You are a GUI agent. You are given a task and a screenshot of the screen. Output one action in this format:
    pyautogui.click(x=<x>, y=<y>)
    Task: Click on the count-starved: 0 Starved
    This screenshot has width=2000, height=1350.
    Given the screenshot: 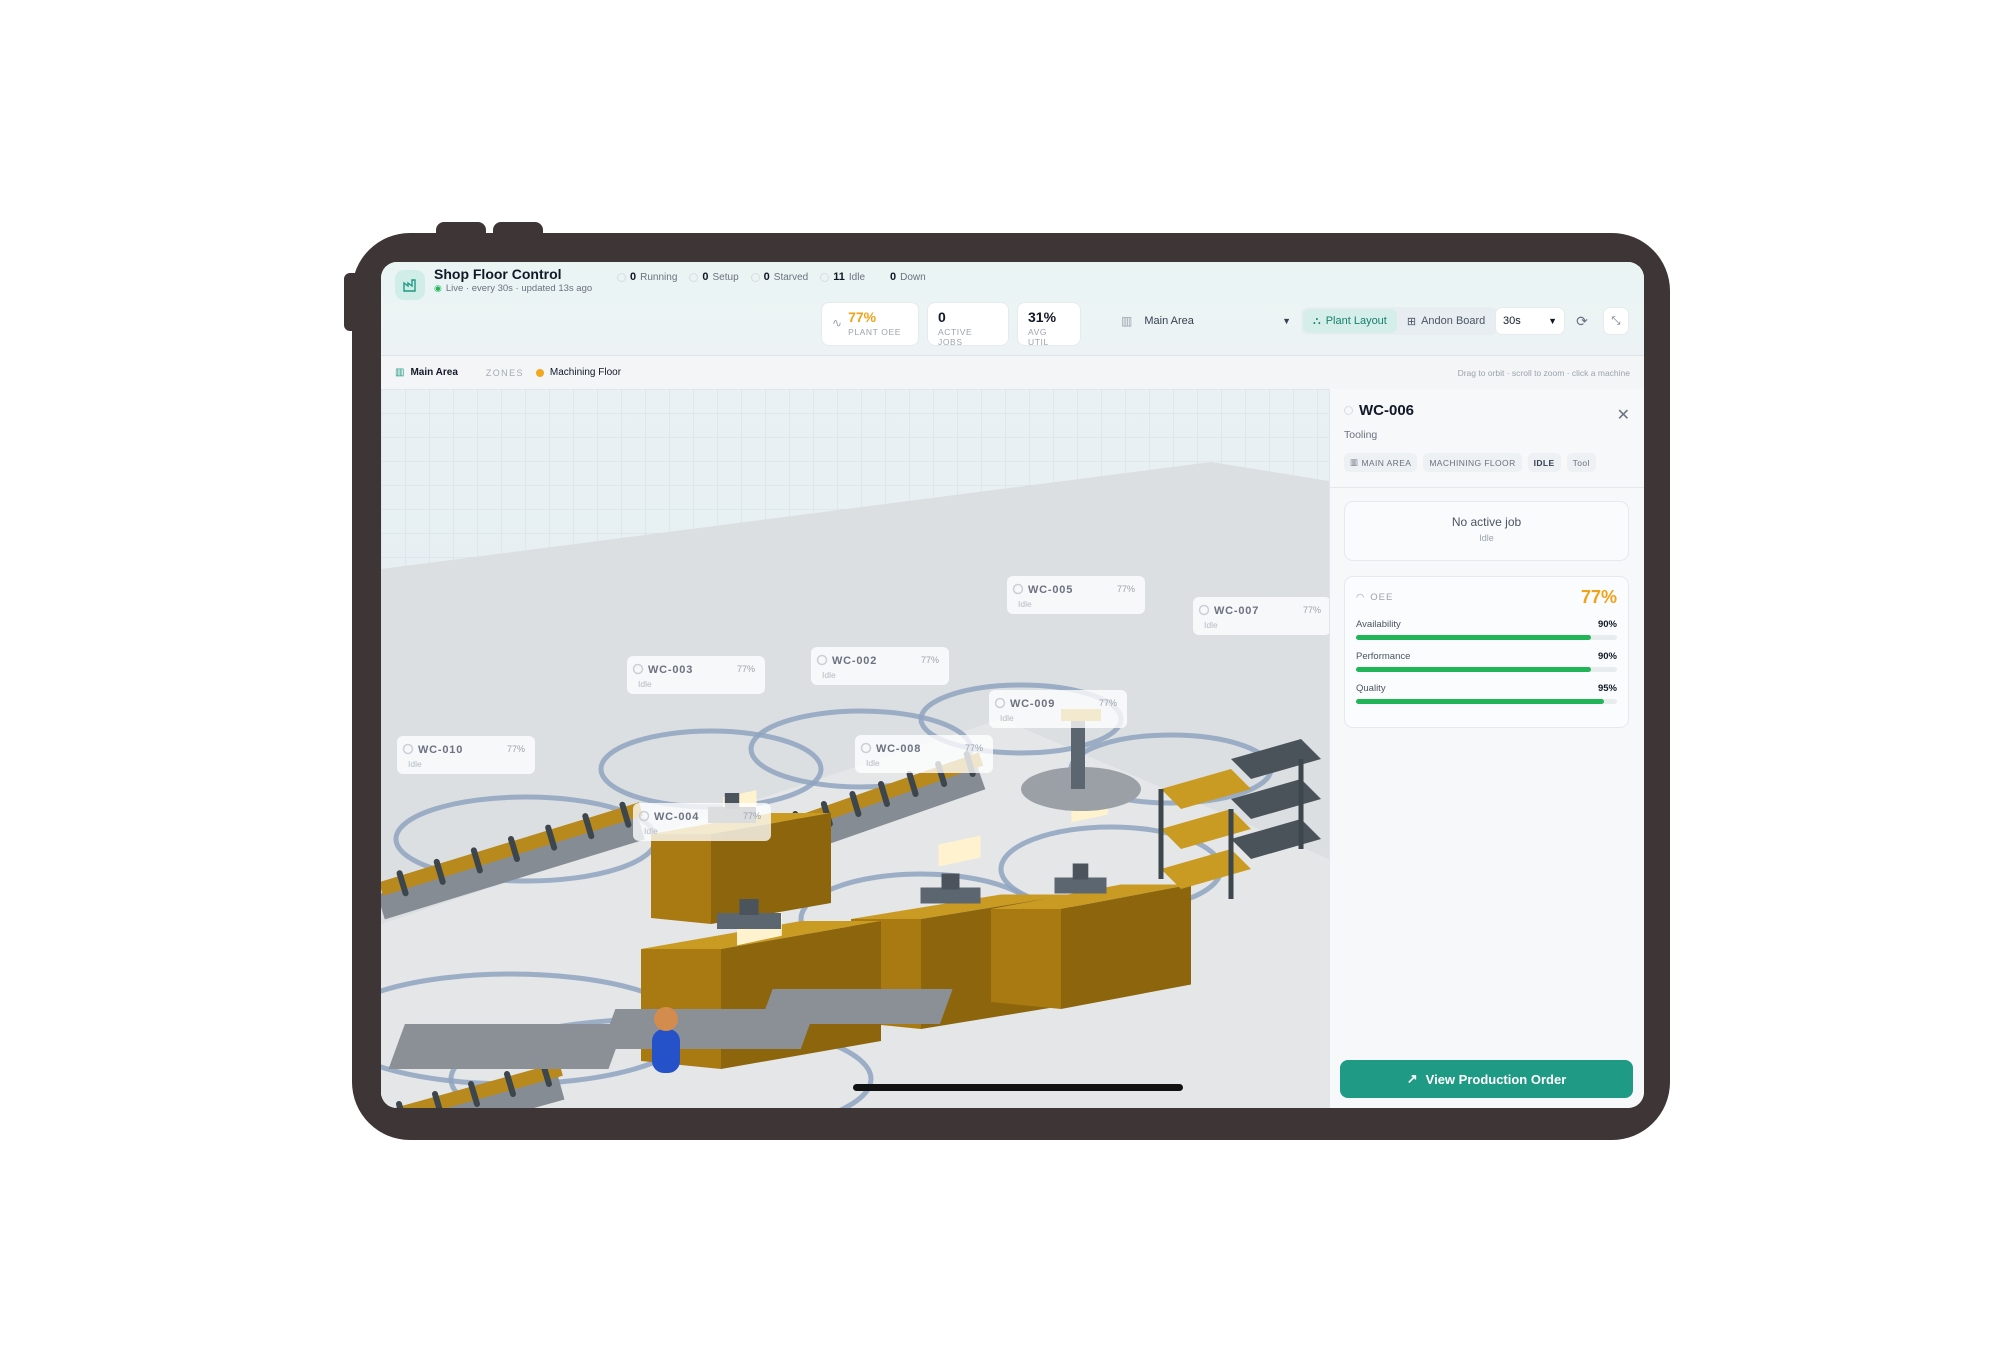 What is the action you would take?
    pyautogui.click(x=779, y=277)
    